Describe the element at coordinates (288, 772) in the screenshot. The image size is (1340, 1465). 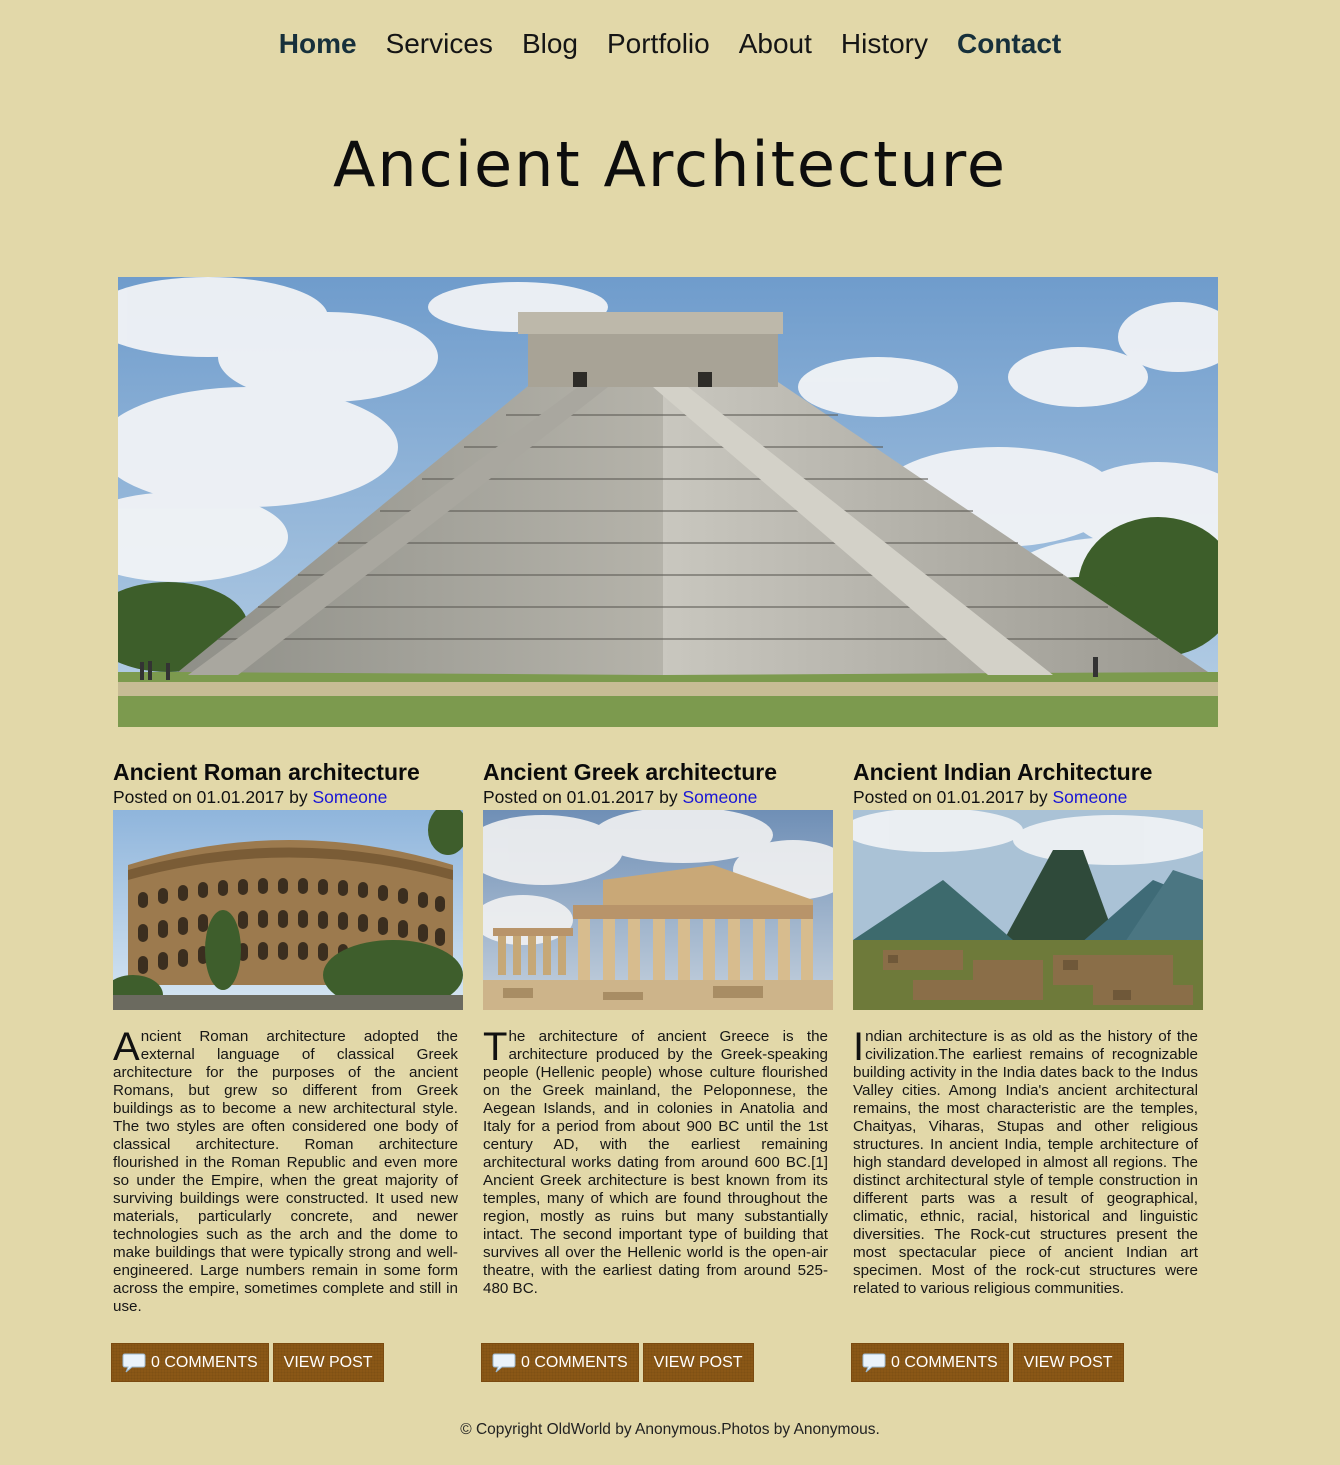
I see `post-title: Ancient Roman architecture` at that location.